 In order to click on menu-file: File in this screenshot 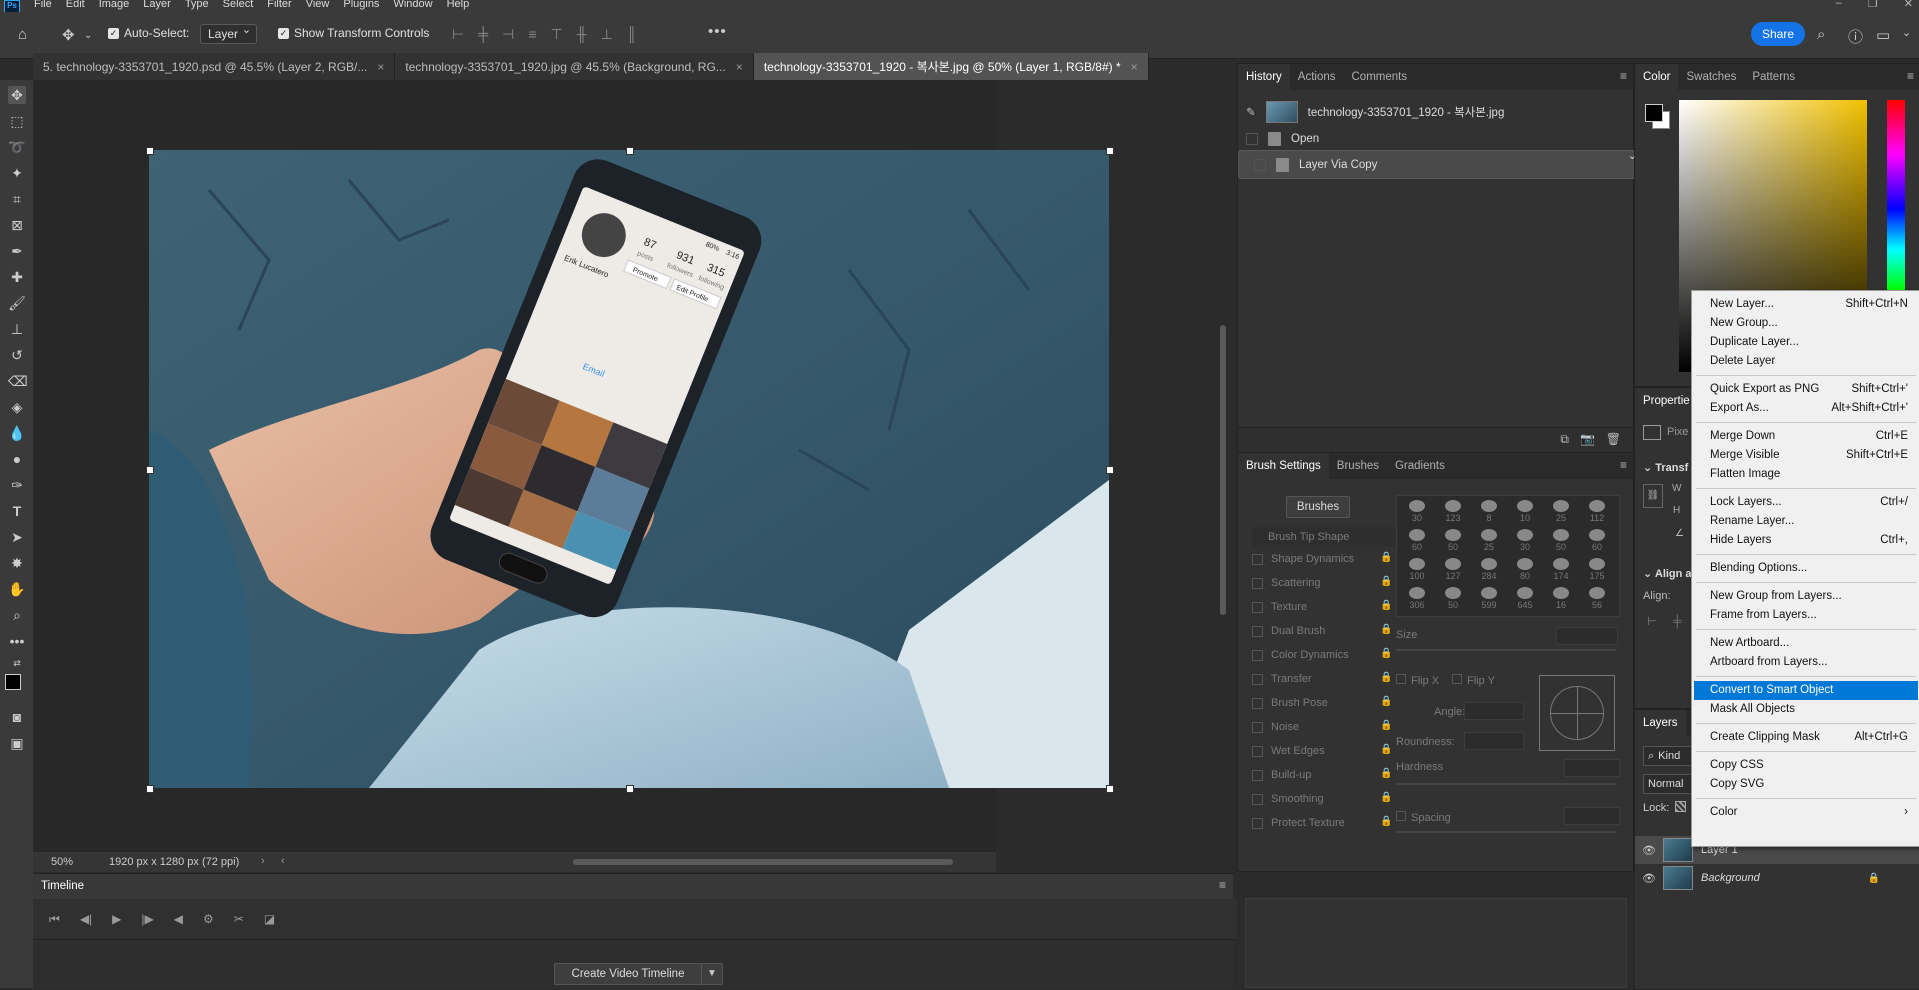, I will do `click(43, 5)`.